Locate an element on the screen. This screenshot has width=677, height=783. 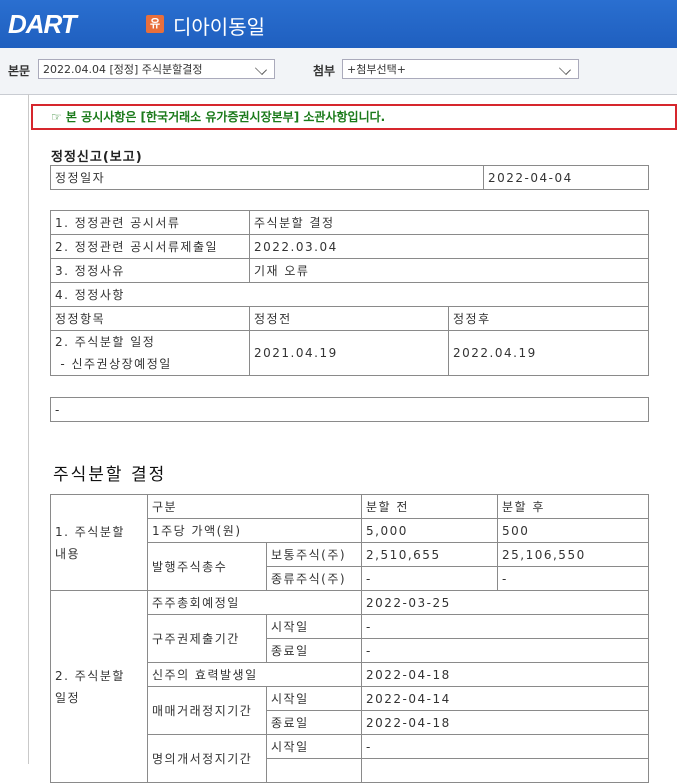
top-header: DART 유 디아이동일 is located at coordinates (338, 24).